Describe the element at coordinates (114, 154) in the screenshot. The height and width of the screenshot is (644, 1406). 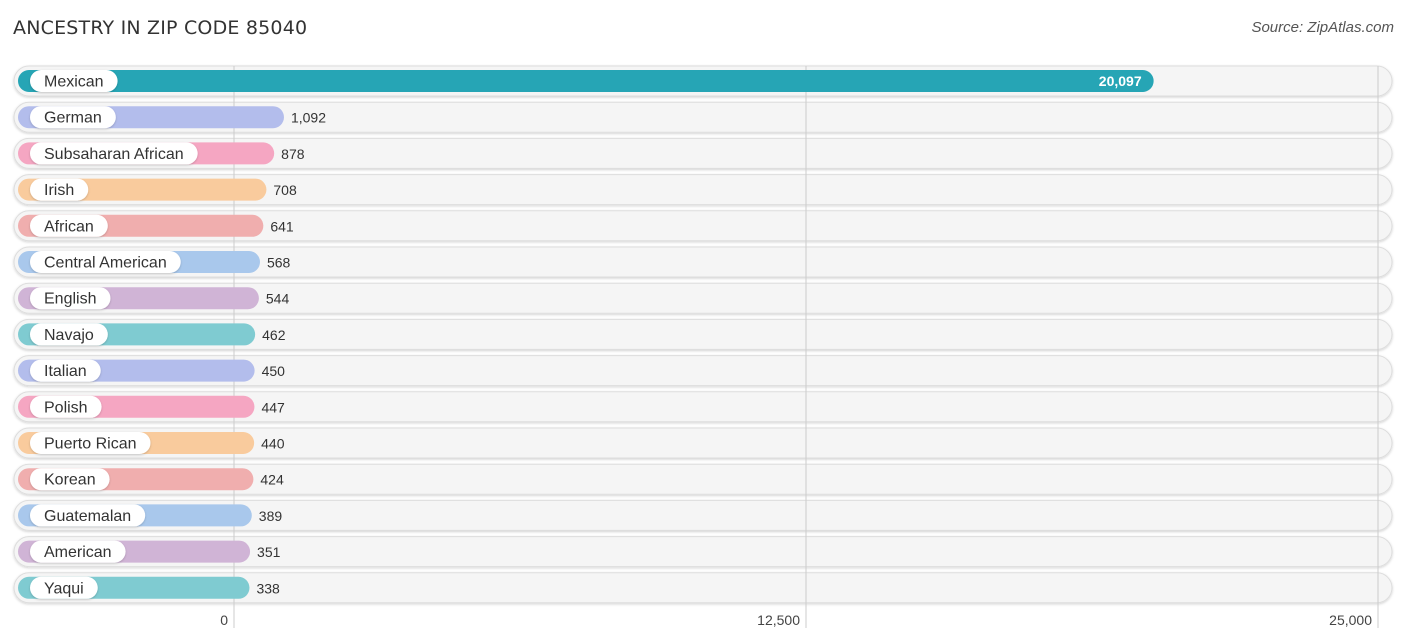
I see `category-label: Subsaharan African` at that location.